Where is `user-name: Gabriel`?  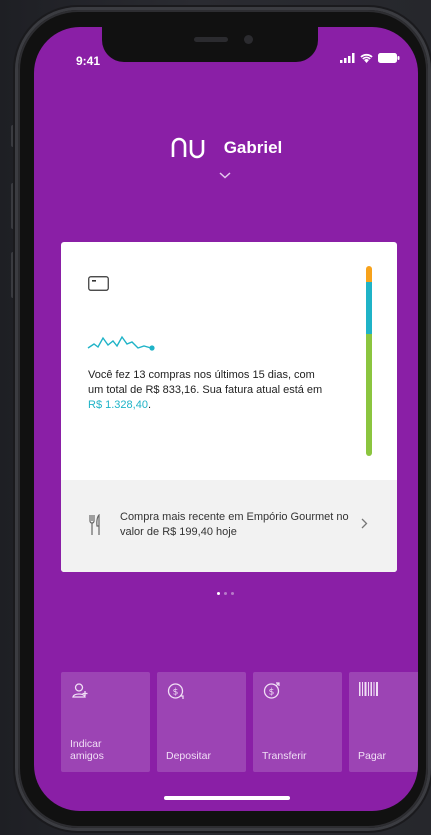
user-name: Gabriel is located at coordinates (253, 147).